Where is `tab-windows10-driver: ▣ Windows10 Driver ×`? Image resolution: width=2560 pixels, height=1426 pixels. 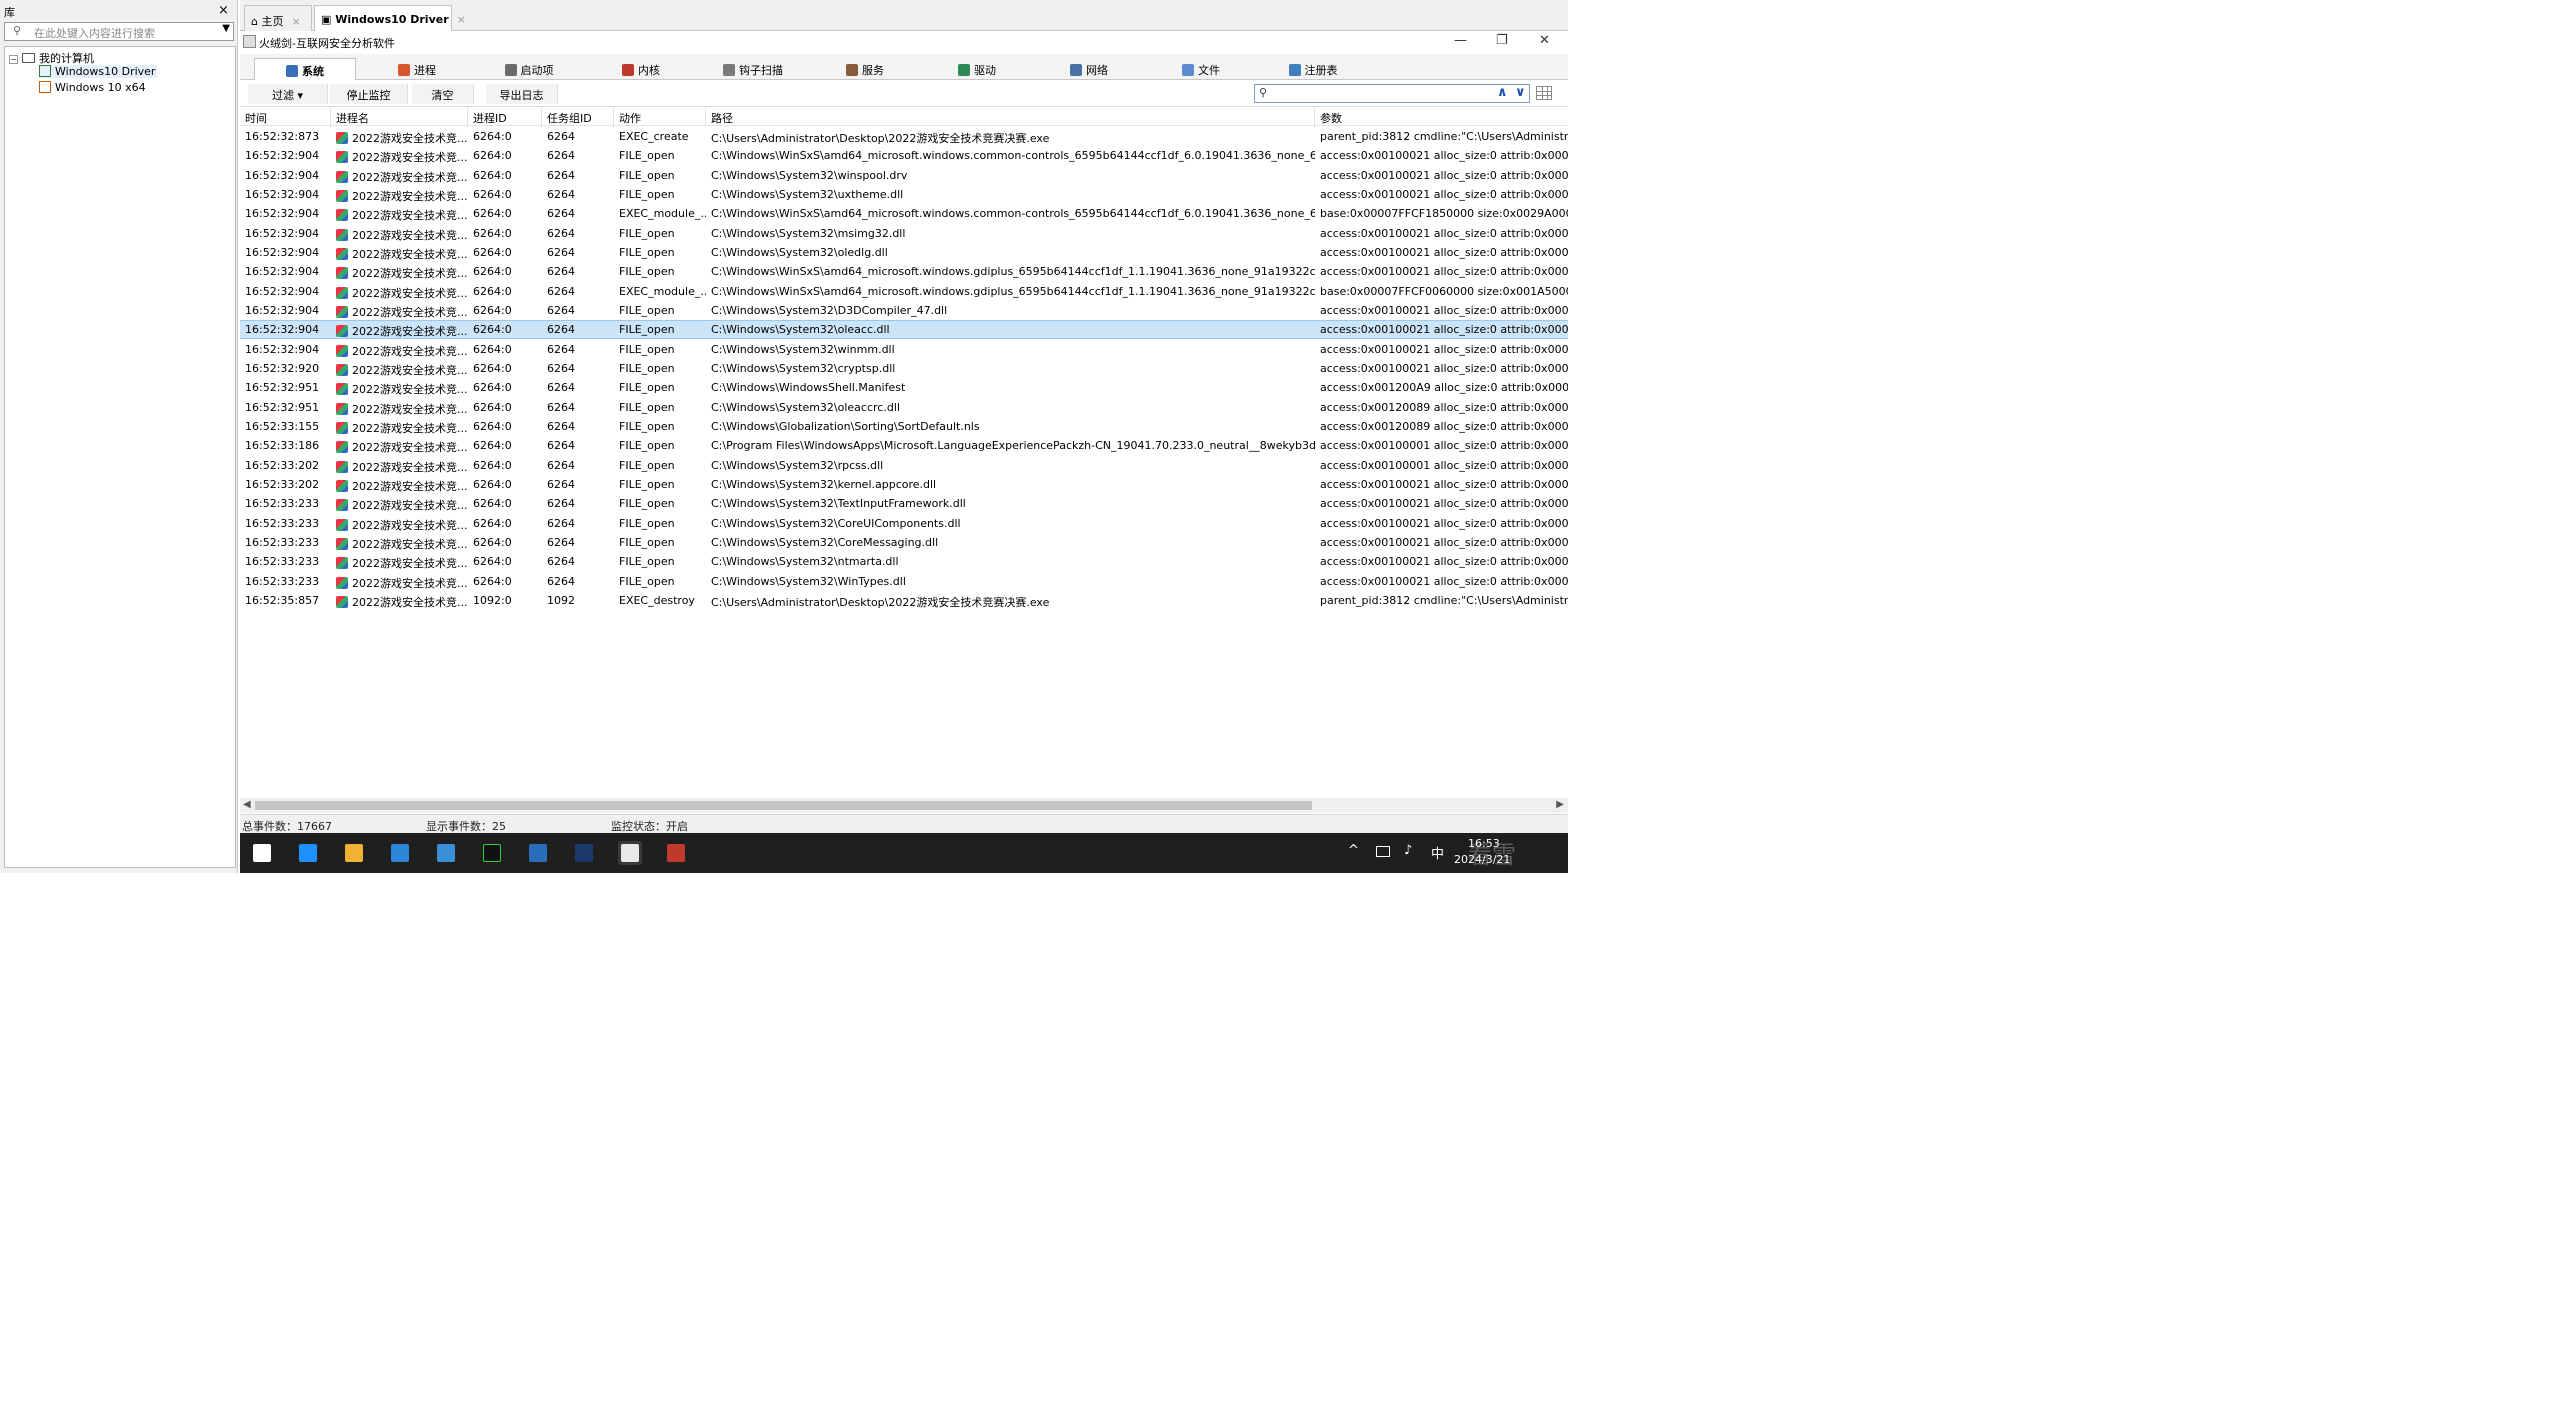 tab-windows10-driver: ▣ Windows10 Driver × is located at coordinates (390, 18).